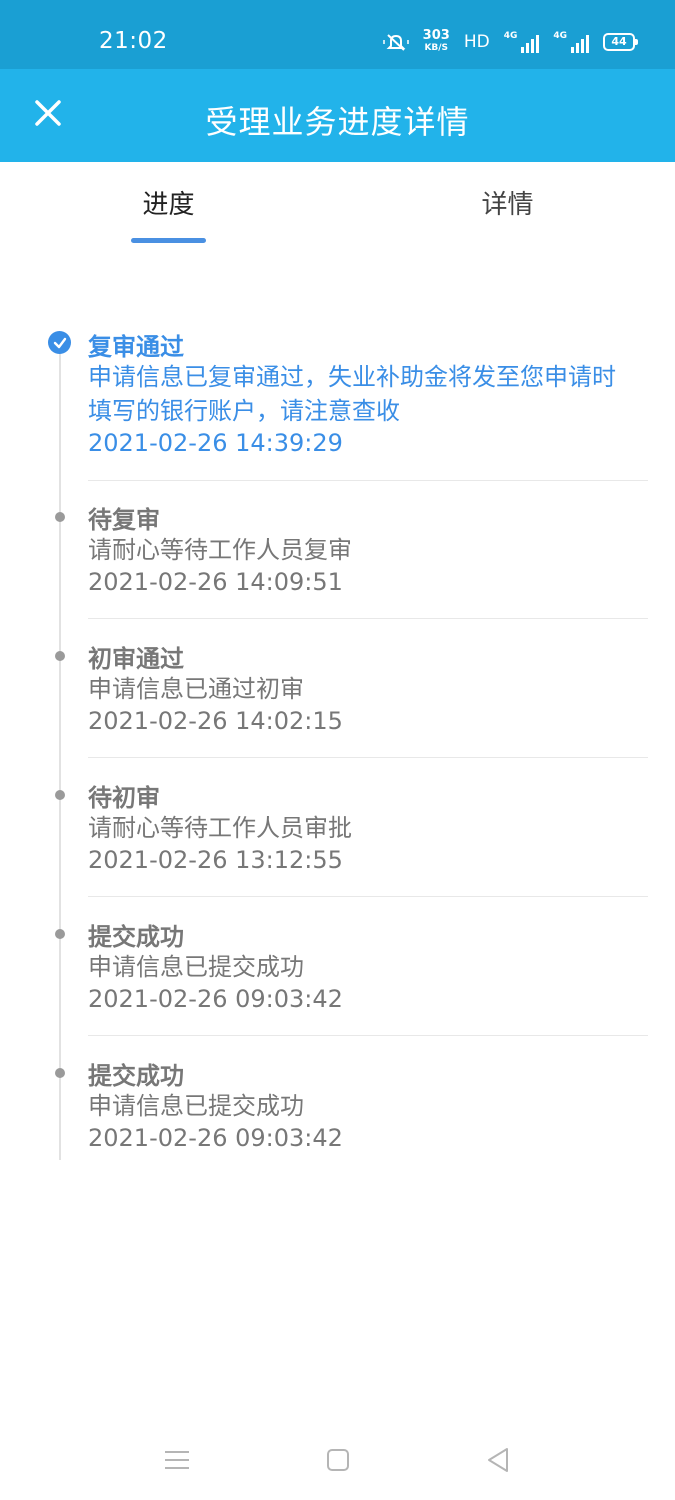 The width and height of the screenshot is (675, 1500). What do you see at coordinates (168, 202) in the screenshot?
I see `tab-progress: 进度` at bounding box center [168, 202].